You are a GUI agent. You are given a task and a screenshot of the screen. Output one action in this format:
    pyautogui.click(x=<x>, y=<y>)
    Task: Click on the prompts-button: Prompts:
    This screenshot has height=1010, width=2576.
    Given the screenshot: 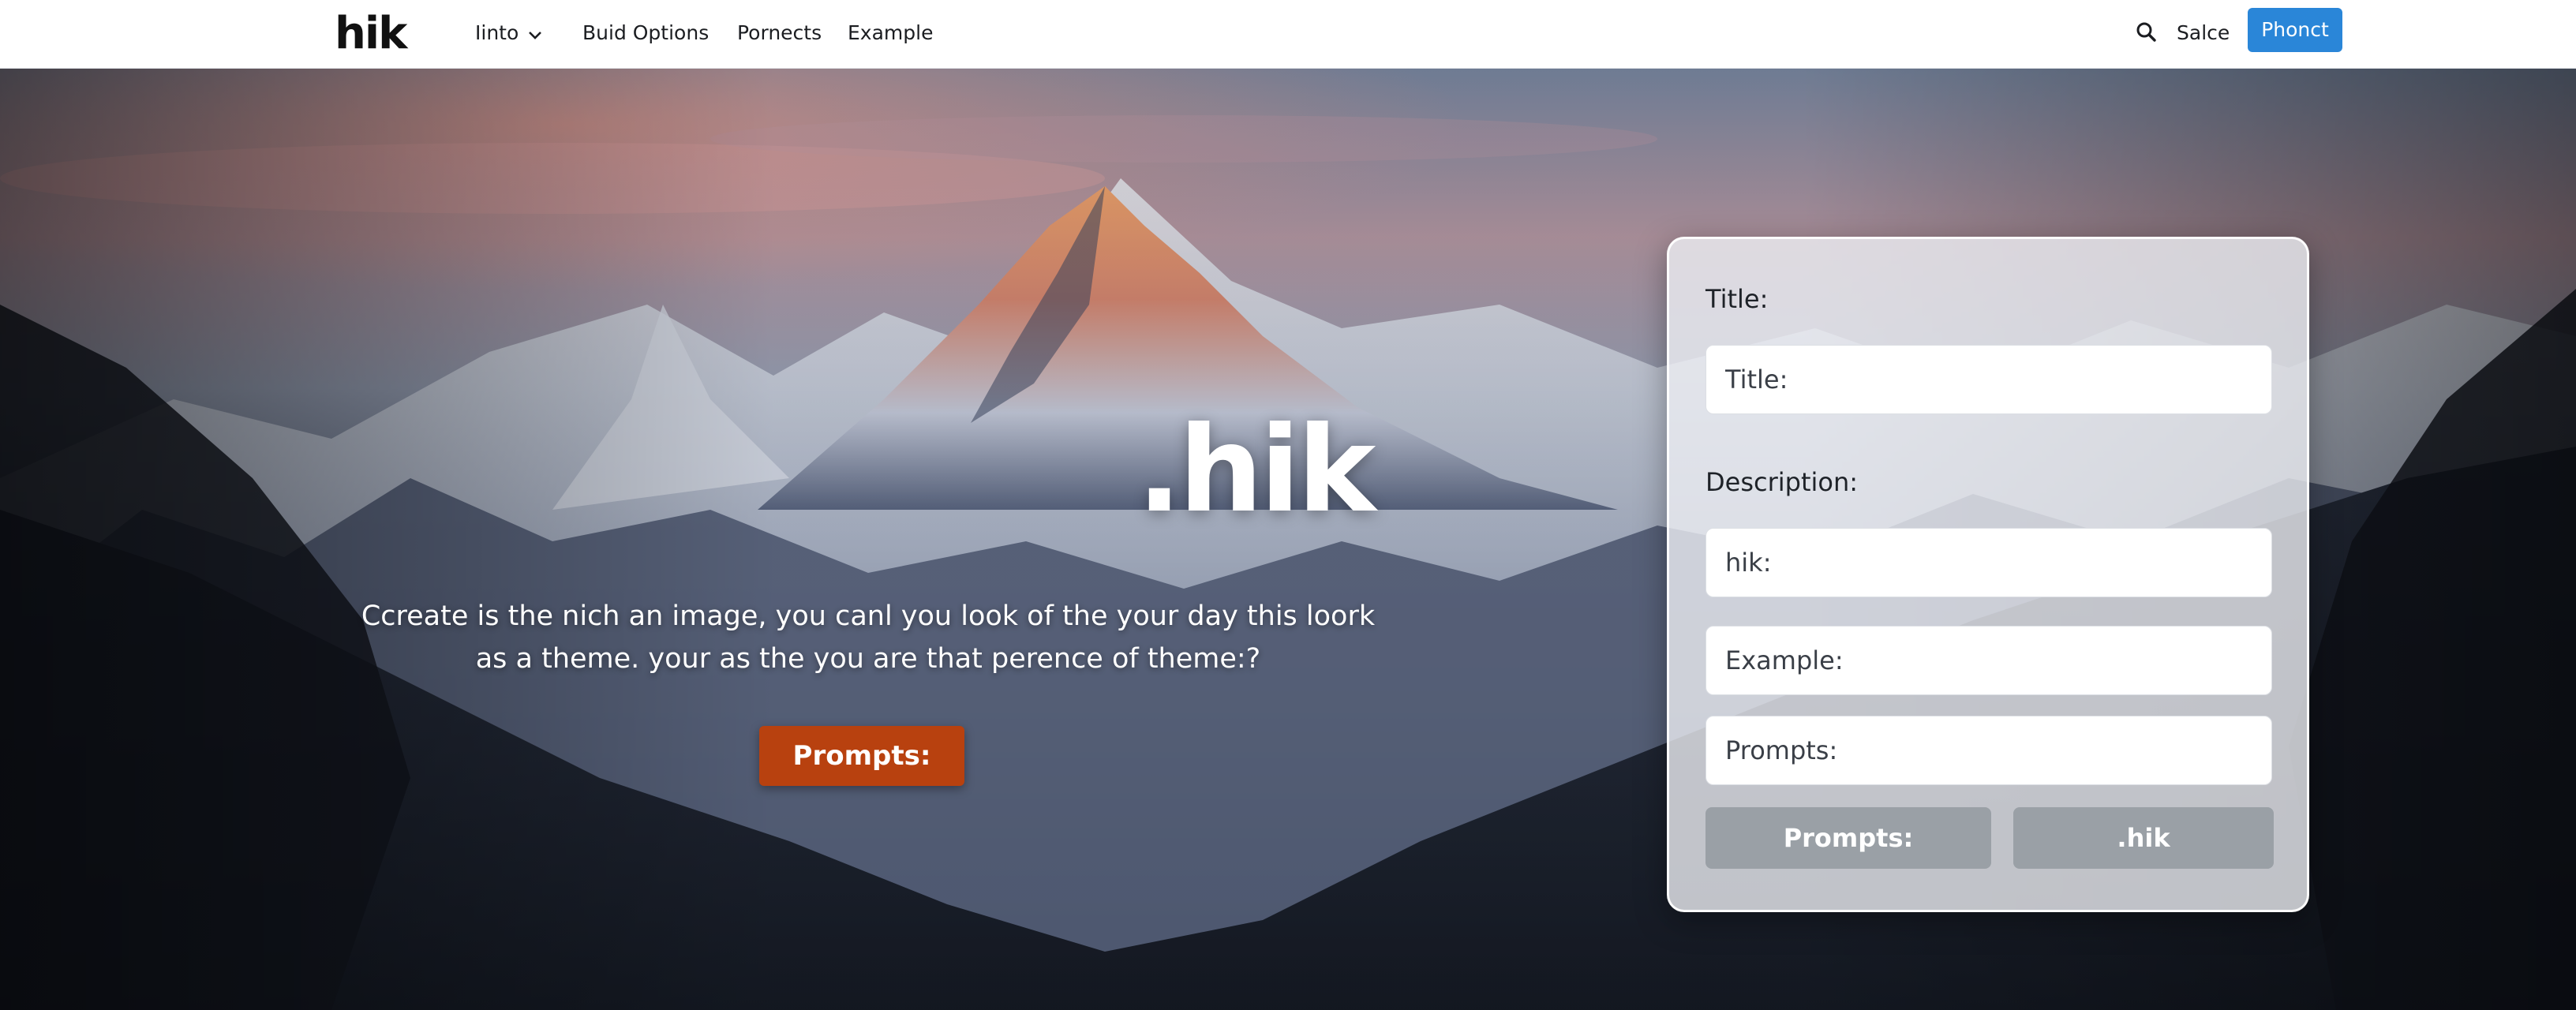 What is the action you would take?
    pyautogui.click(x=861, y=756)
    